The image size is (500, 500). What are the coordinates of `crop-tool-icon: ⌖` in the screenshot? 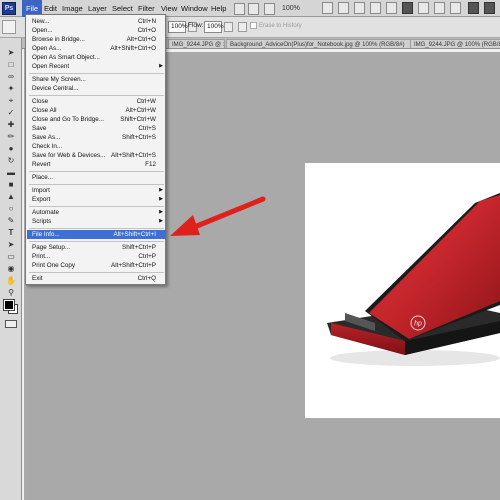 It's located at (11, 100).